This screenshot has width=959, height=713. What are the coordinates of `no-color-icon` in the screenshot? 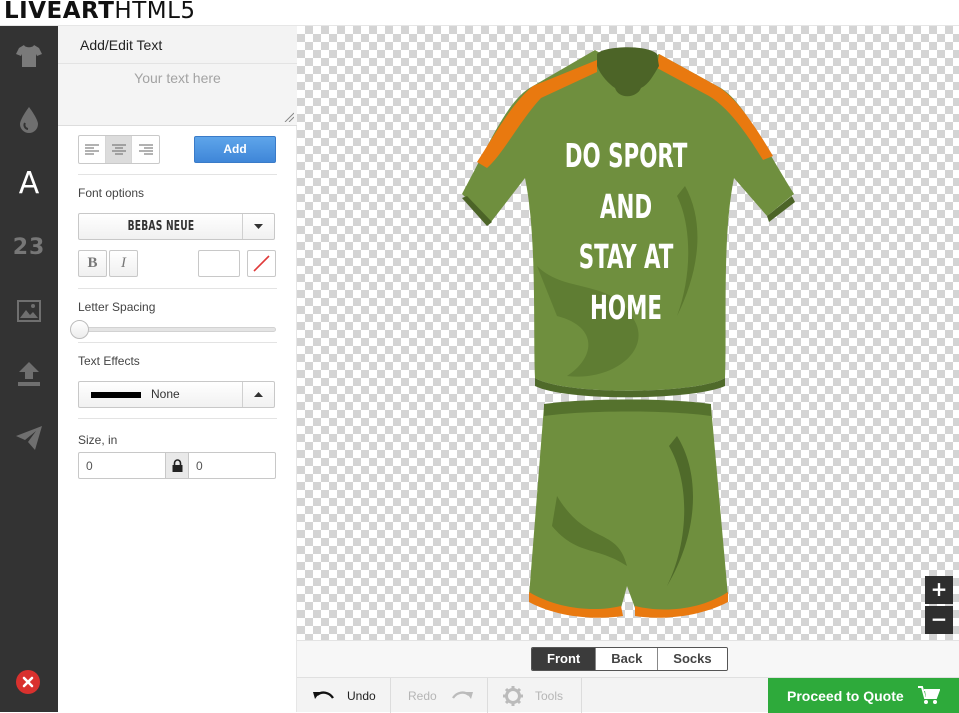 It's located at (261, 263).